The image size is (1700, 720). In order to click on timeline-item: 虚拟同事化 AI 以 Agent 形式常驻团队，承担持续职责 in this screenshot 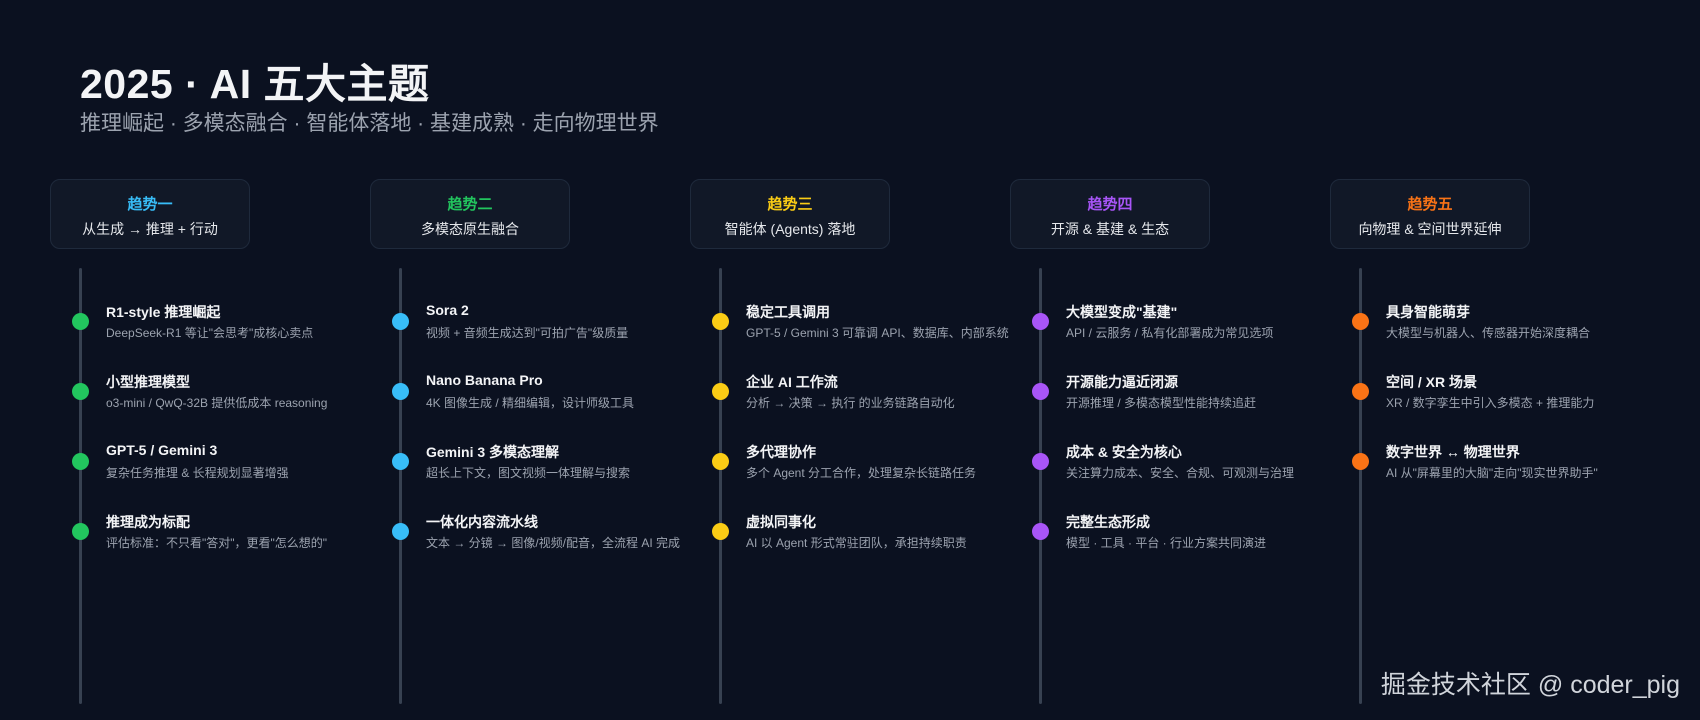, I will do `click(850, 537)`.